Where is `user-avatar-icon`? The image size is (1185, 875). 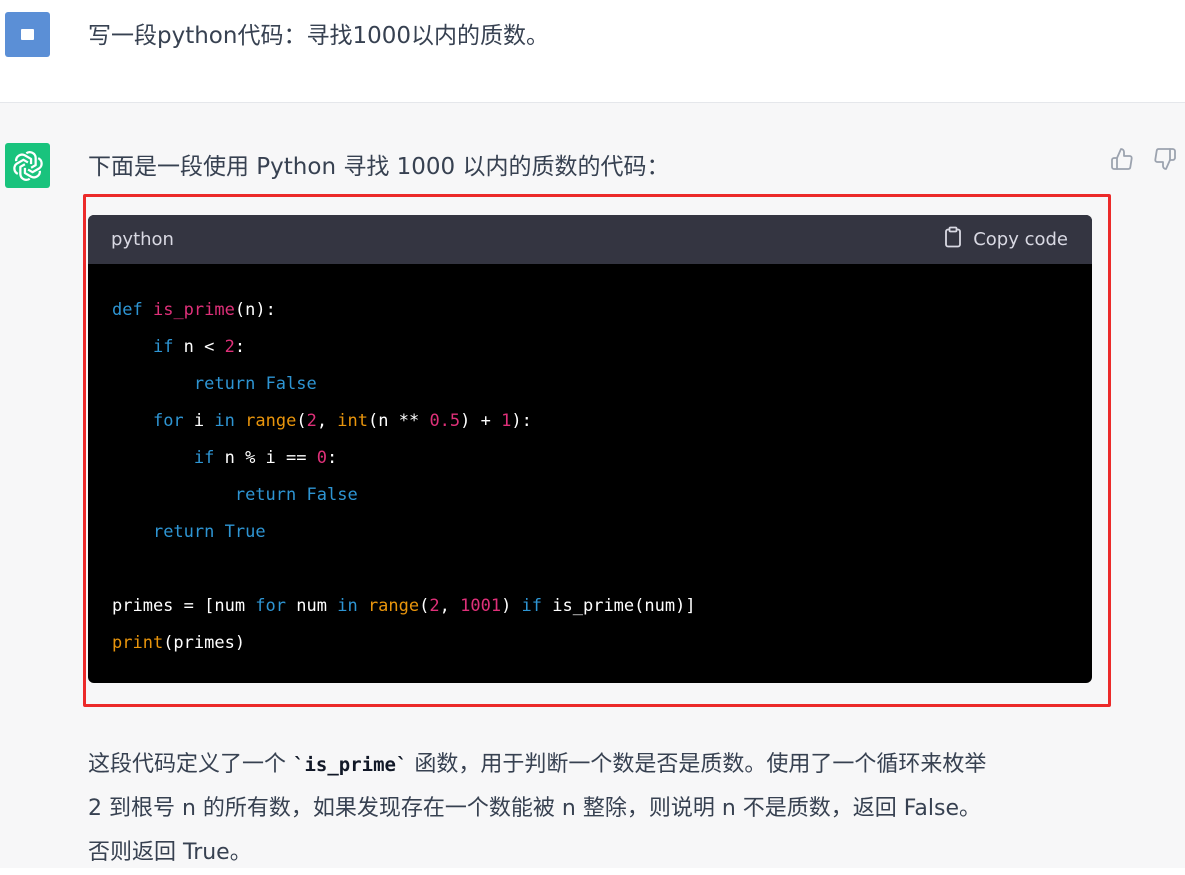
user-avatar-icon is located at coordinates (27, 34).